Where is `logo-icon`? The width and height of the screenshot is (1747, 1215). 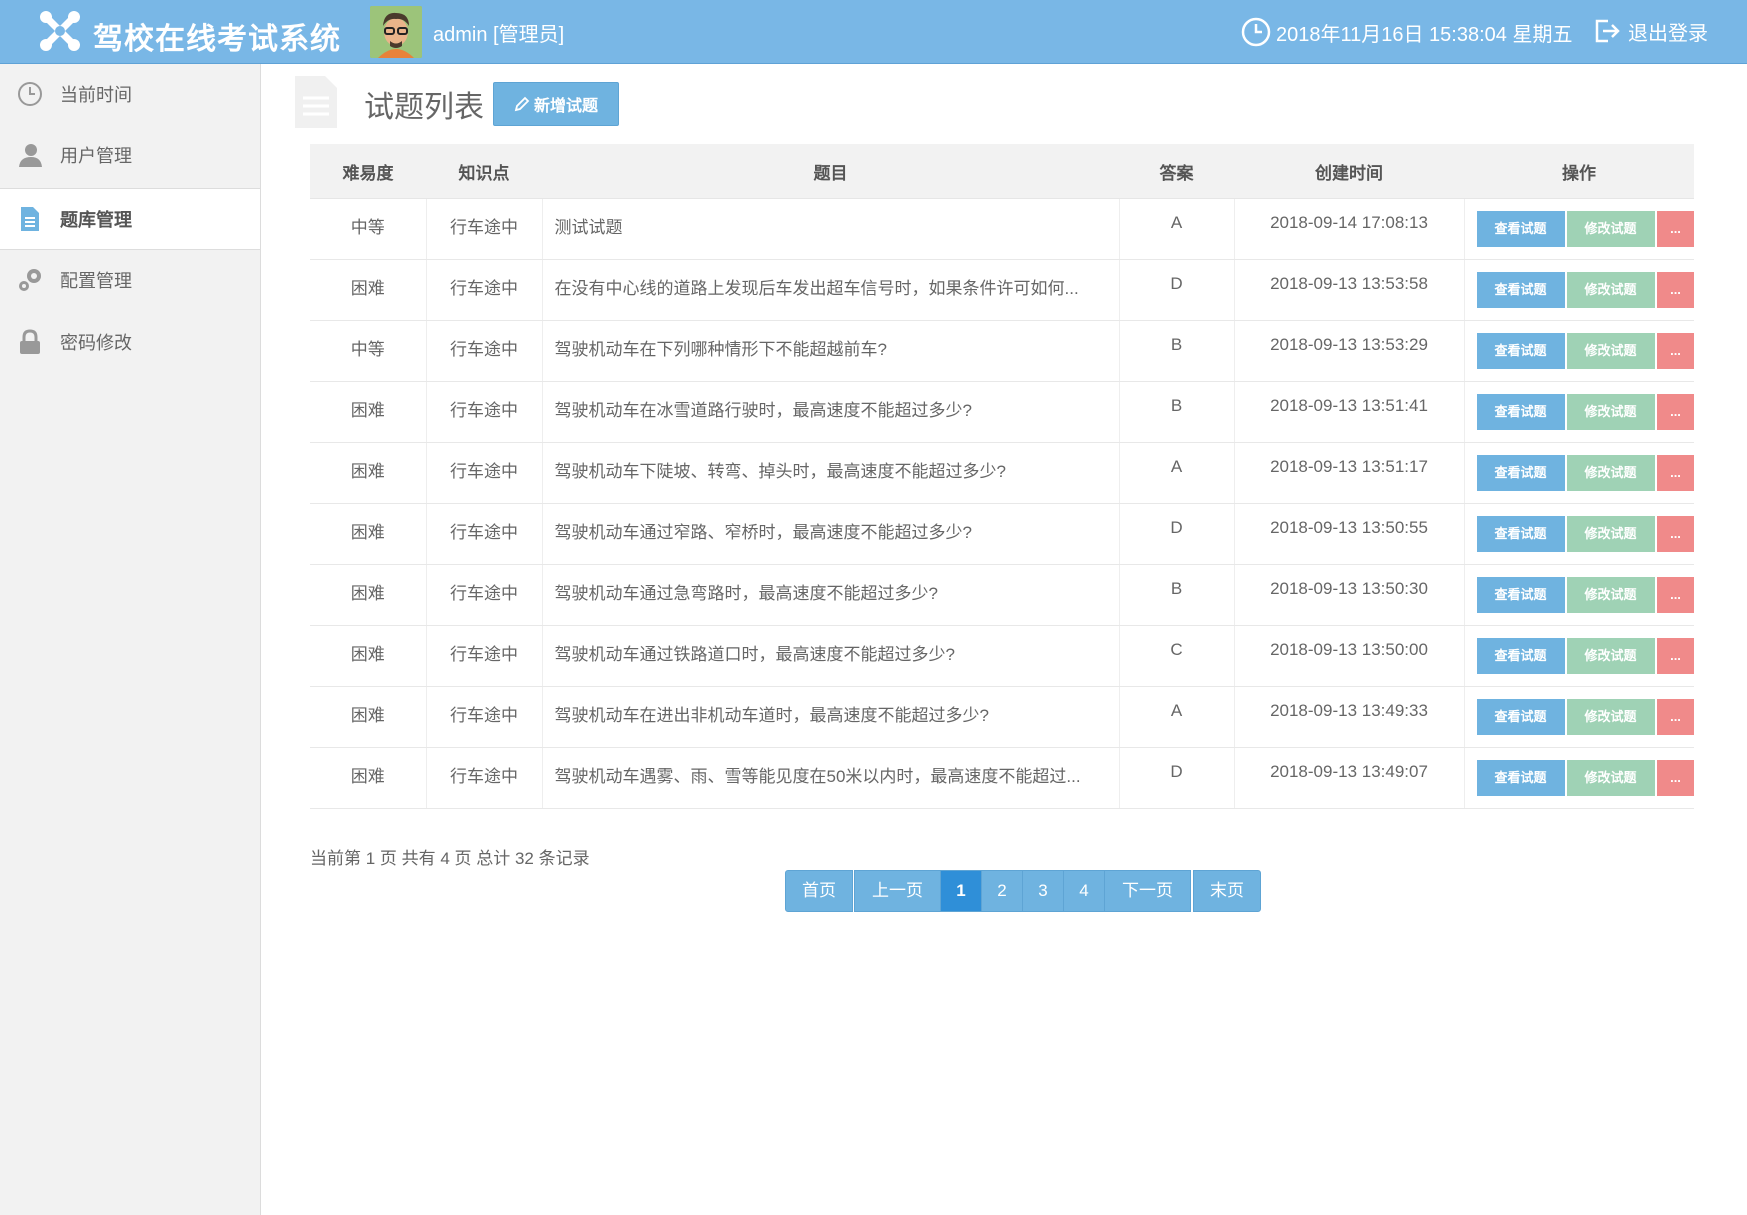
logo-icon is located at coordinates (60, 31).